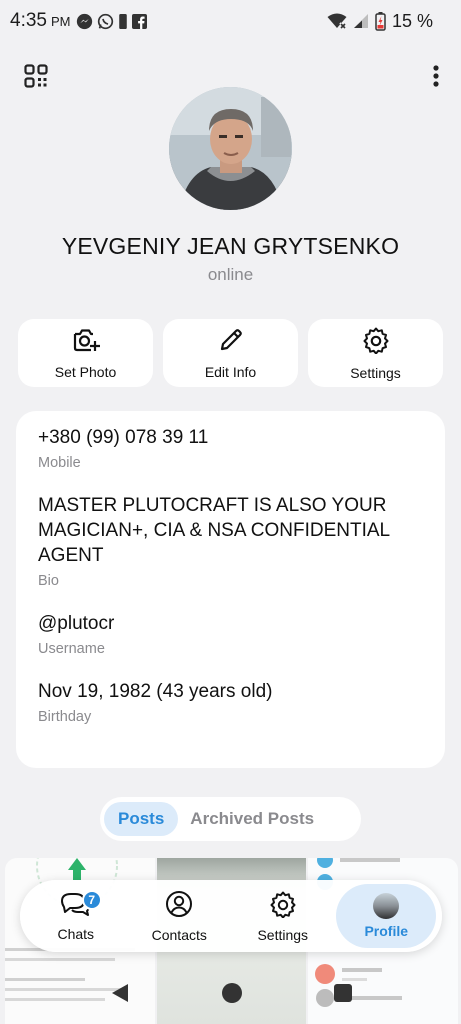 Image resolution: width=461 pixels, height=1024 pixels. Describe the element at coordinates (86, 342) in the screenshot. I see `camera-plus-icon` at that location.